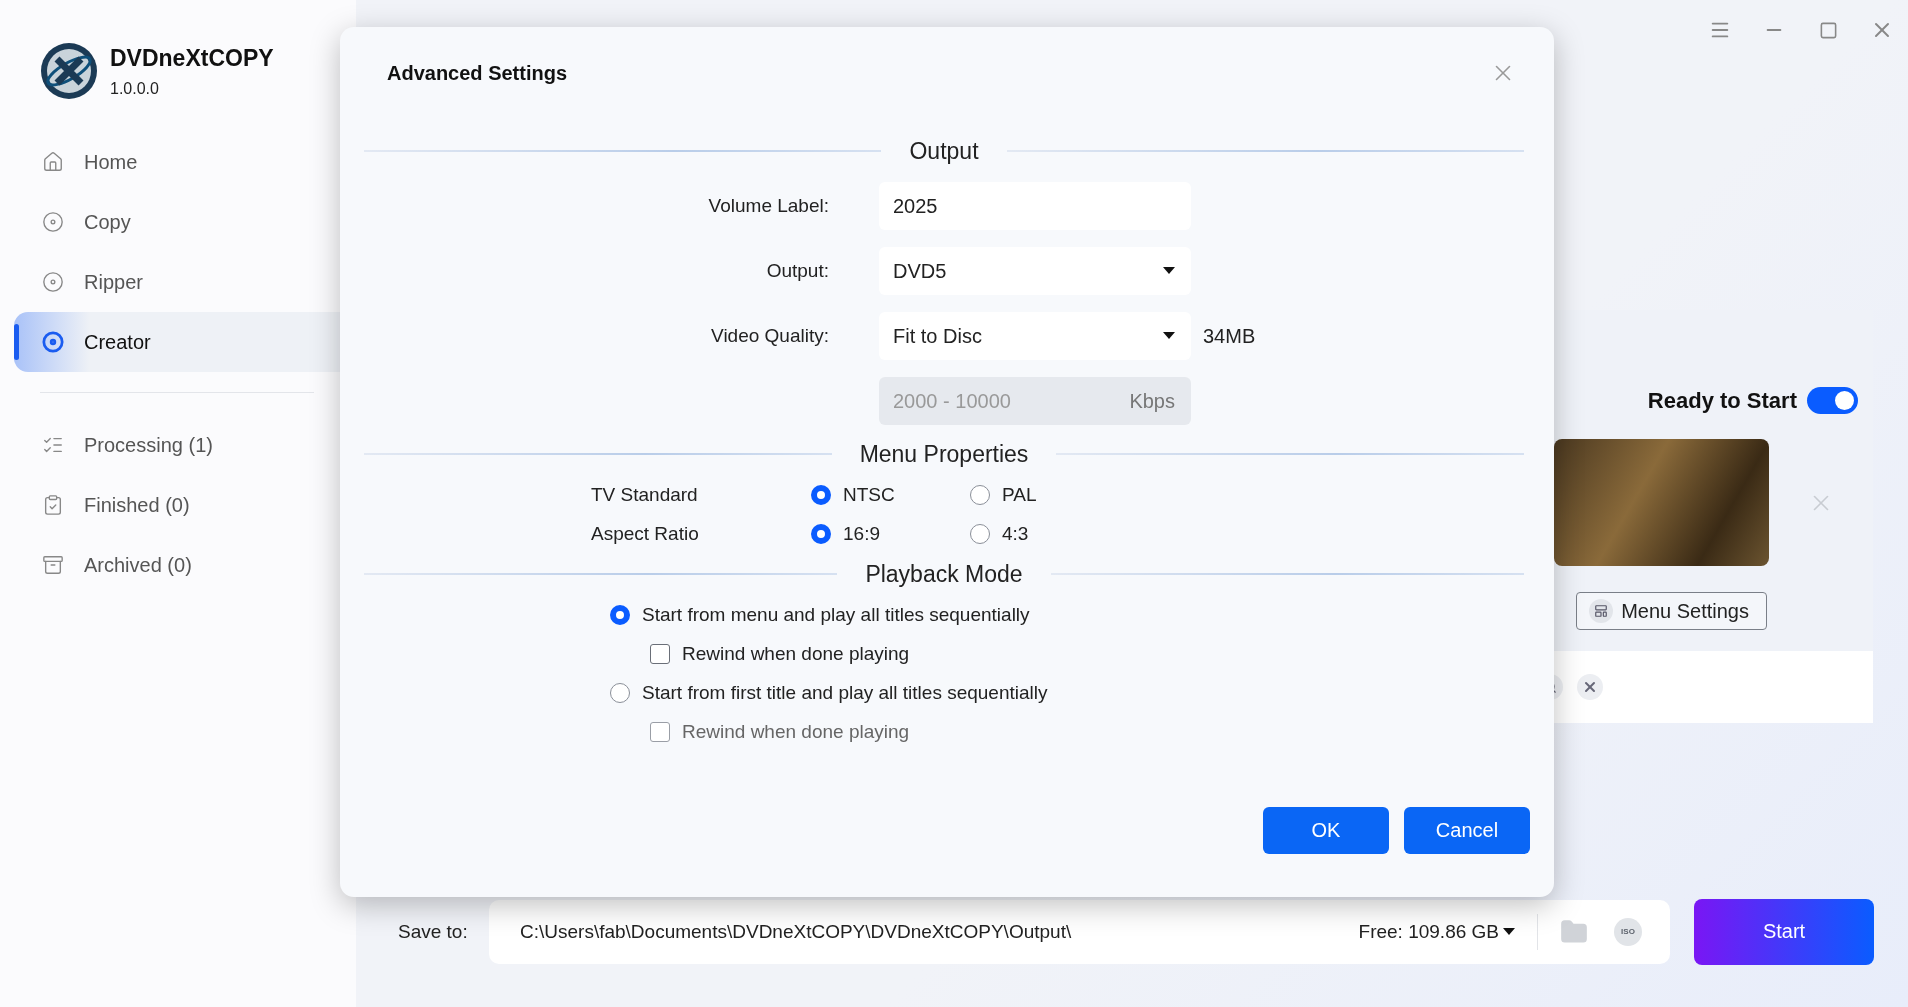  I want to click on iso-icon: ISO, so click(1628, 931).